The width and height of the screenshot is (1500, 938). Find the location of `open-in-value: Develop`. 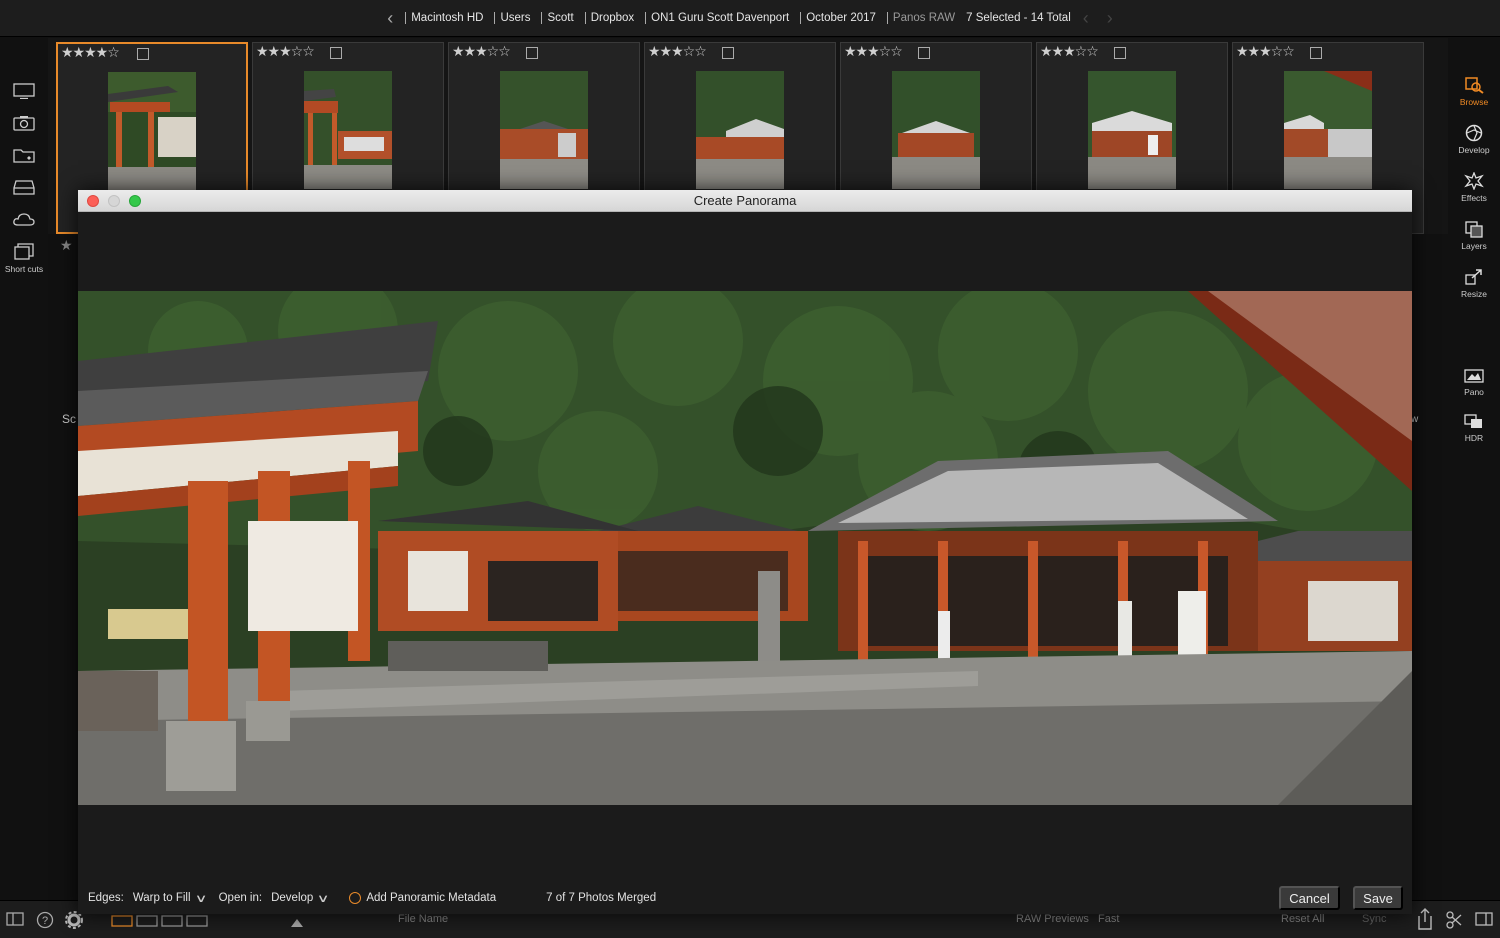

open-in-value: Develop is located at coordinates (292, 898).